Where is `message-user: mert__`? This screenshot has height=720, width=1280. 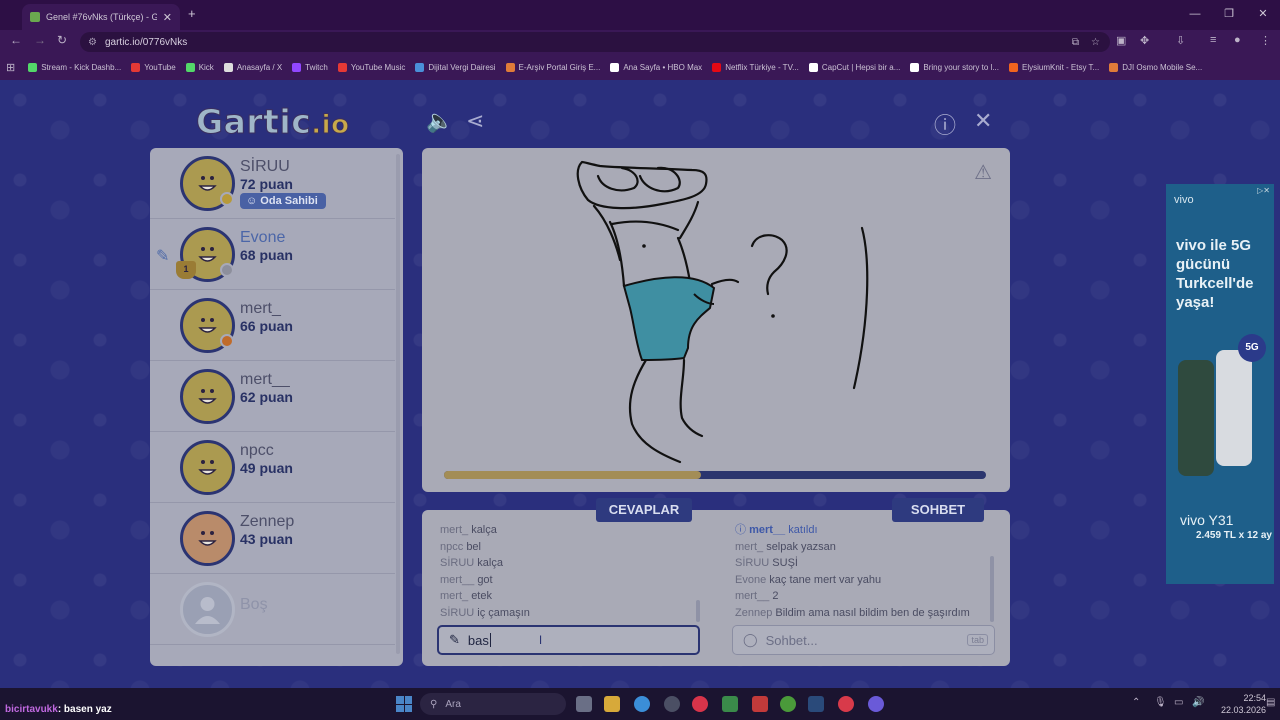 message-user: mert__ is located at coordinates (752, 596).